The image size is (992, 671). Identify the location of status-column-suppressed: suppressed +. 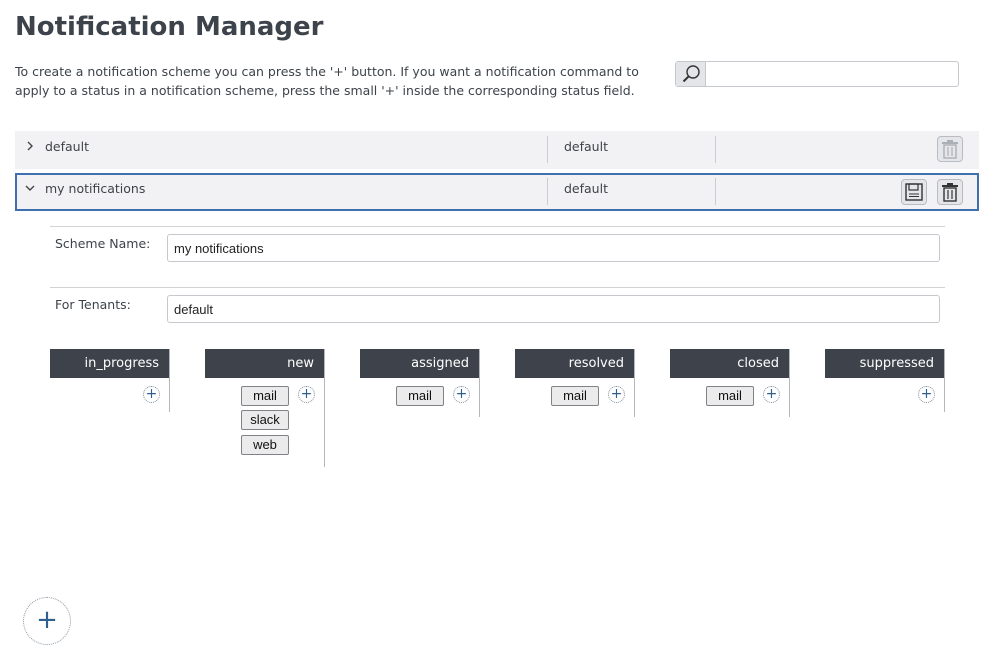
(885, 380).